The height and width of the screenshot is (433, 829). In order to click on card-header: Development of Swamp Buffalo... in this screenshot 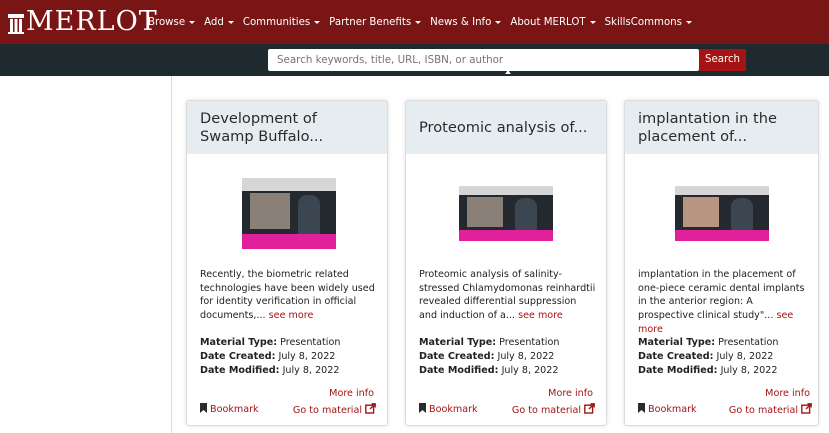, I will do `click(287, 127)`.